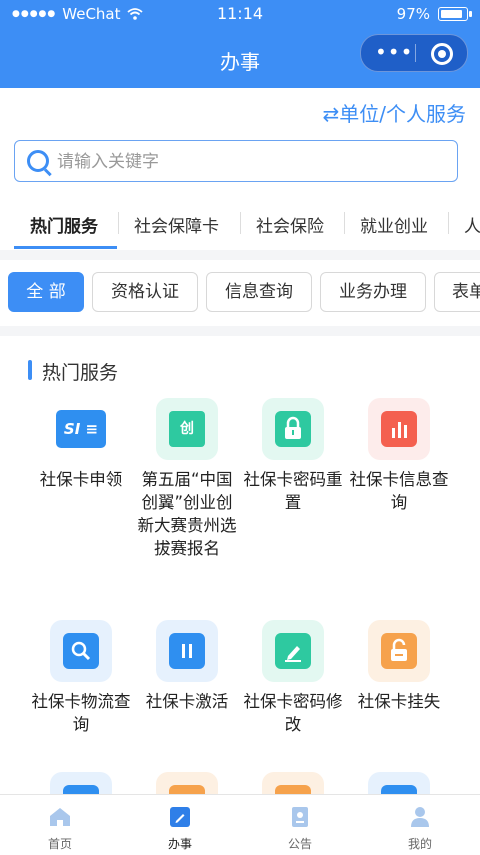 The height and width of the screenshot is (855, 480). What do you see at coordinates (420, 817) in the screenshot?
I see `user-icon` at bounding box center [420, 817].